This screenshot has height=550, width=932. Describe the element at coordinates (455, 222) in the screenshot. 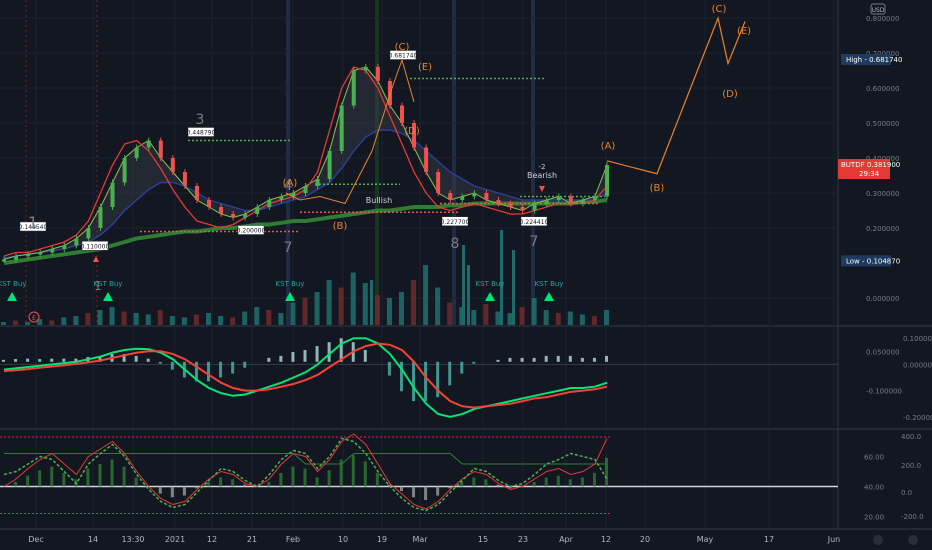

I see `price-label: 0.227700` at that location.